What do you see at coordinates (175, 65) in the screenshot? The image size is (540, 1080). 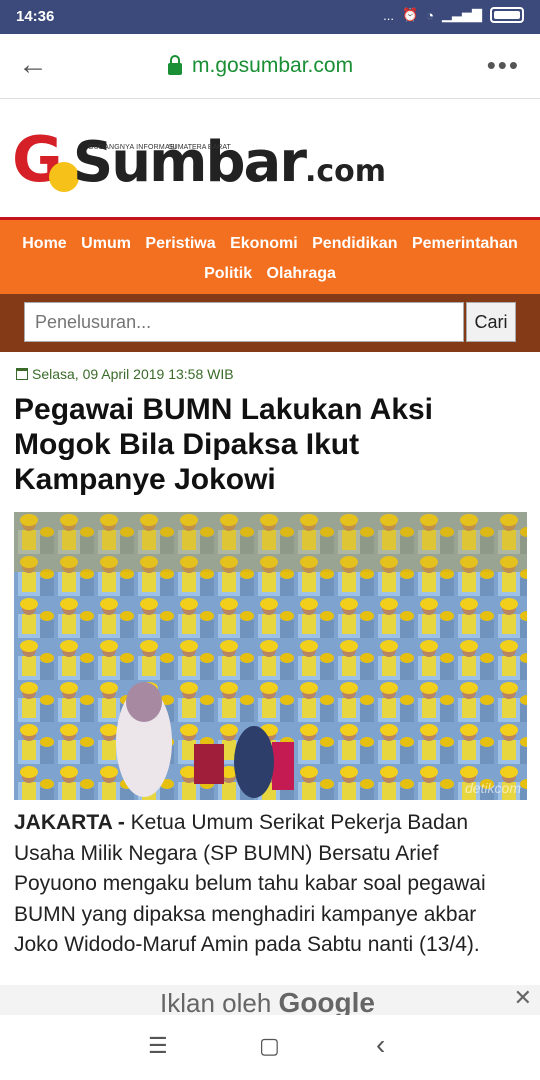 I see `lock-icon` at bounding box center [175, 65].